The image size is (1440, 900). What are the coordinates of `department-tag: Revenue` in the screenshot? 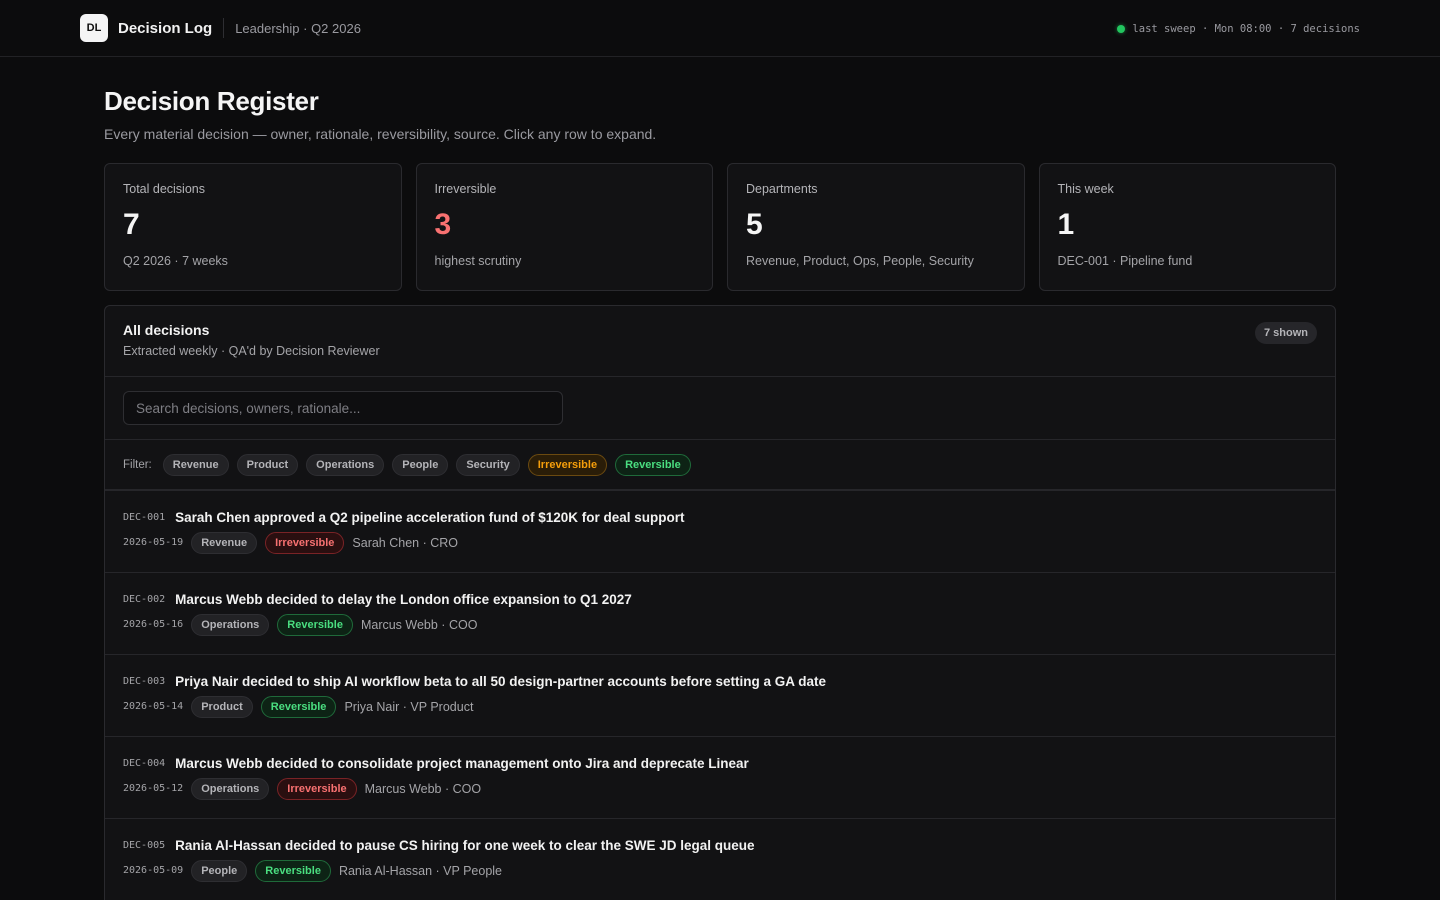 It's located at (224, 542).